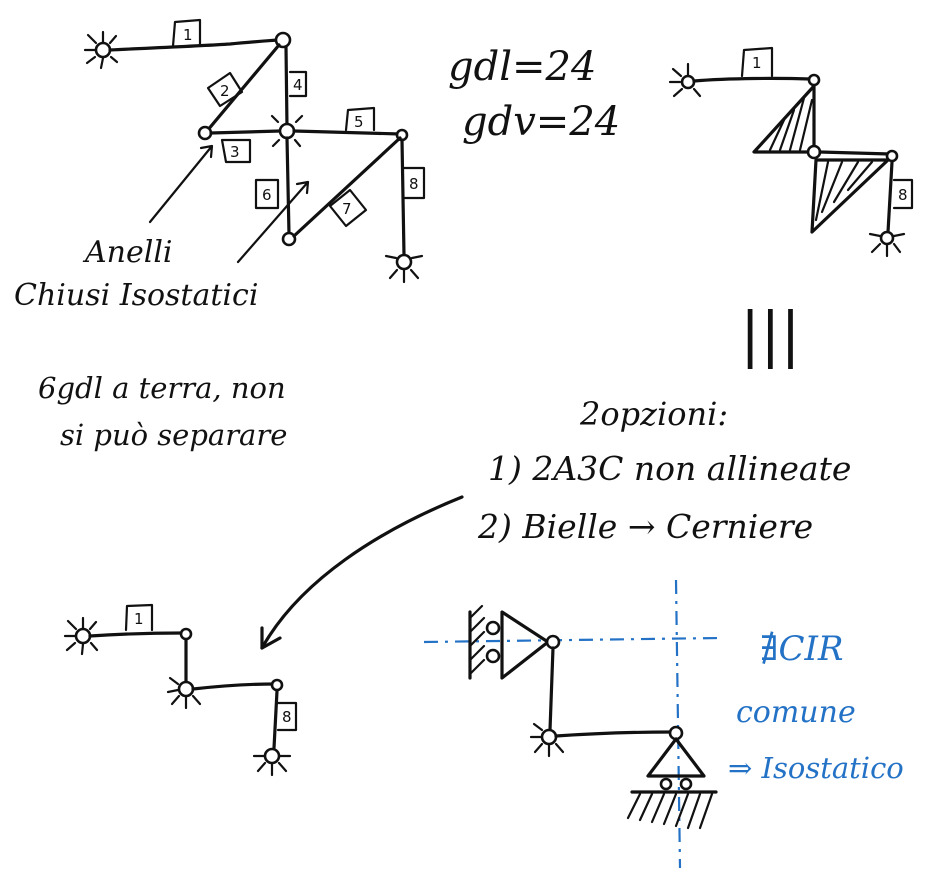 Image resolution: width=937 pixels, height=877 pixels. Describe the element at coordinates (139, 619) in the screenshot. I see `bl-beam-1-label: 1` at that location.